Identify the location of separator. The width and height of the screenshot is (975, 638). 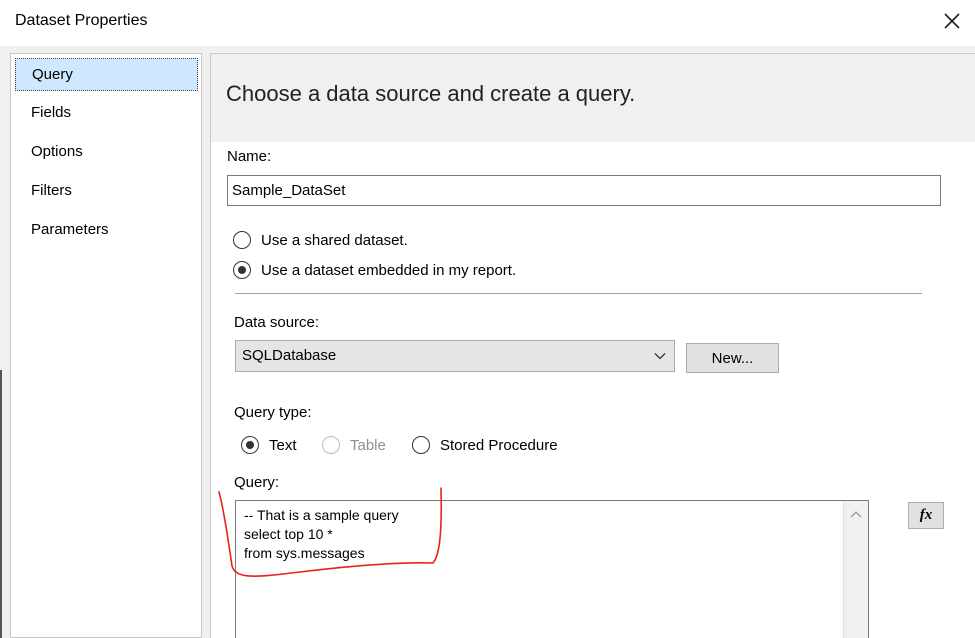
(578, 293).